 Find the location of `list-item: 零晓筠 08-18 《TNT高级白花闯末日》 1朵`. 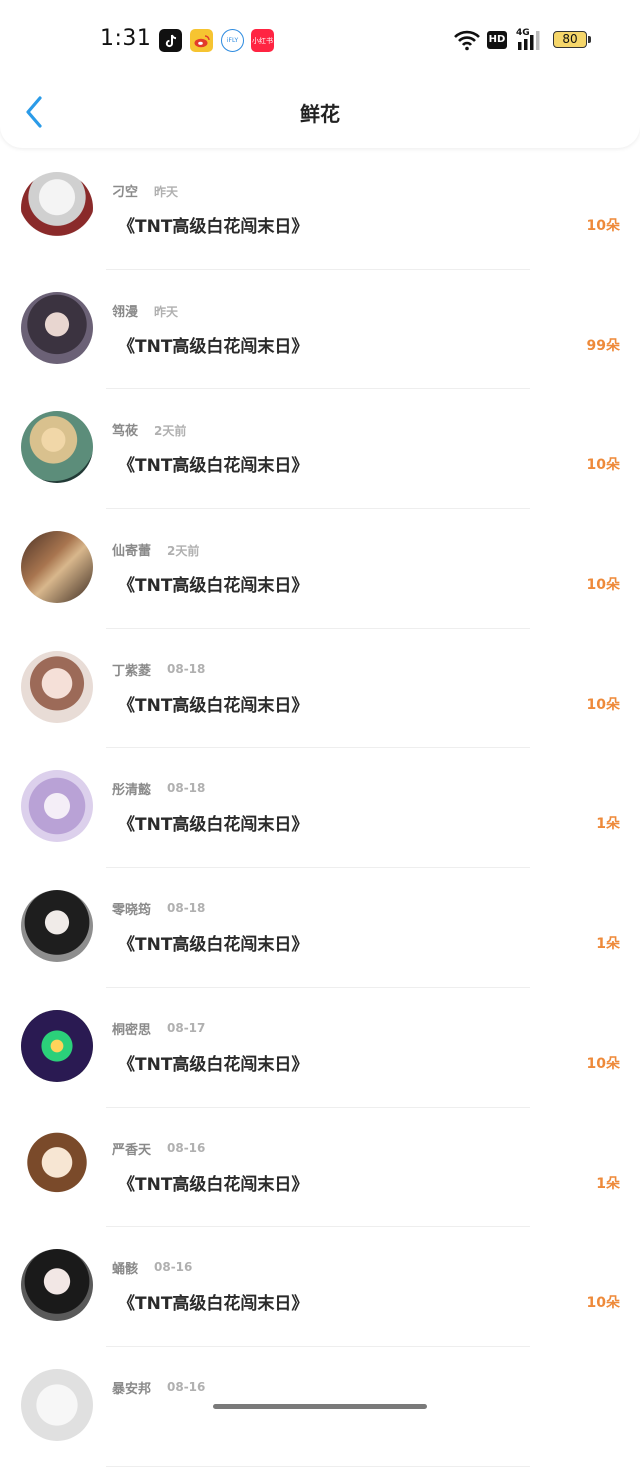

list-item: 零晓筠 08-18 《TNT高级白花闯末日》 1朵 is located at coordinates (320, 928).